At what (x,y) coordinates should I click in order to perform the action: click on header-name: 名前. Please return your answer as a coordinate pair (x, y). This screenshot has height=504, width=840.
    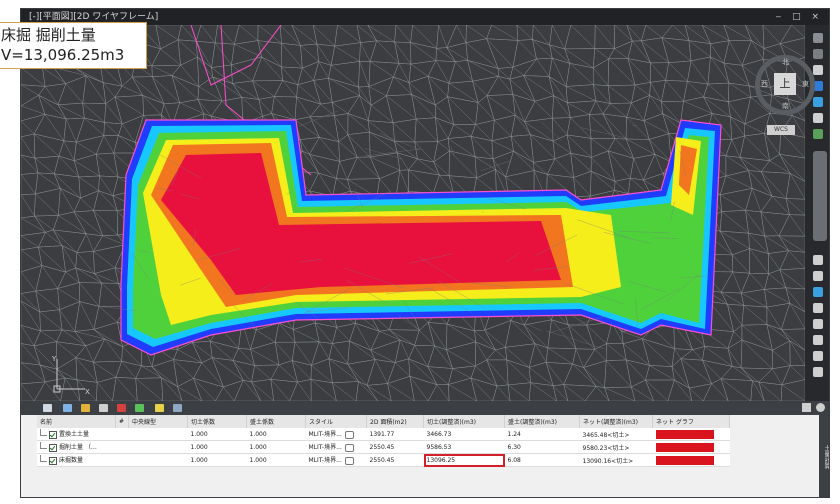
    Looking at the image, I should click on (76, 421).